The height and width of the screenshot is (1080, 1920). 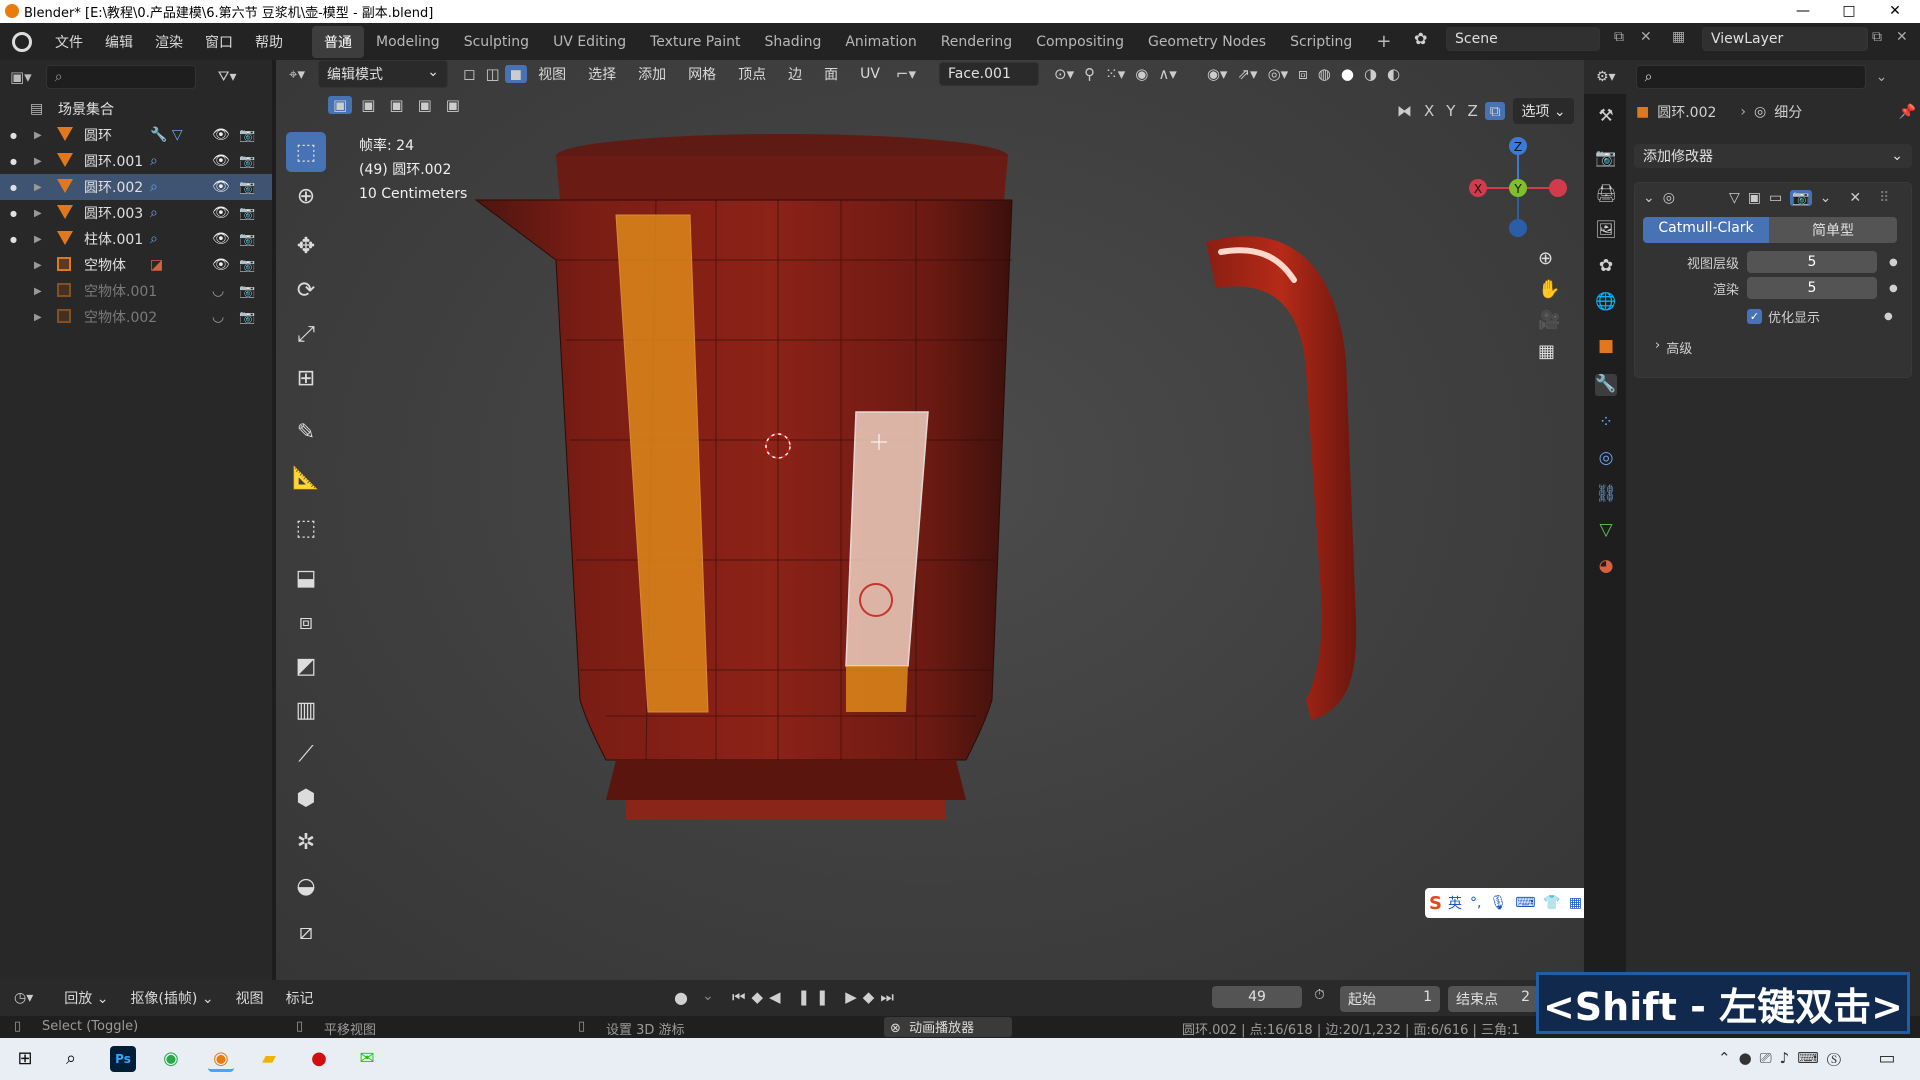 What do you see at coordinates (492, 74) in the screenshot?
I see `edge-select-icon: ◫` at bounding box center [492, 74].